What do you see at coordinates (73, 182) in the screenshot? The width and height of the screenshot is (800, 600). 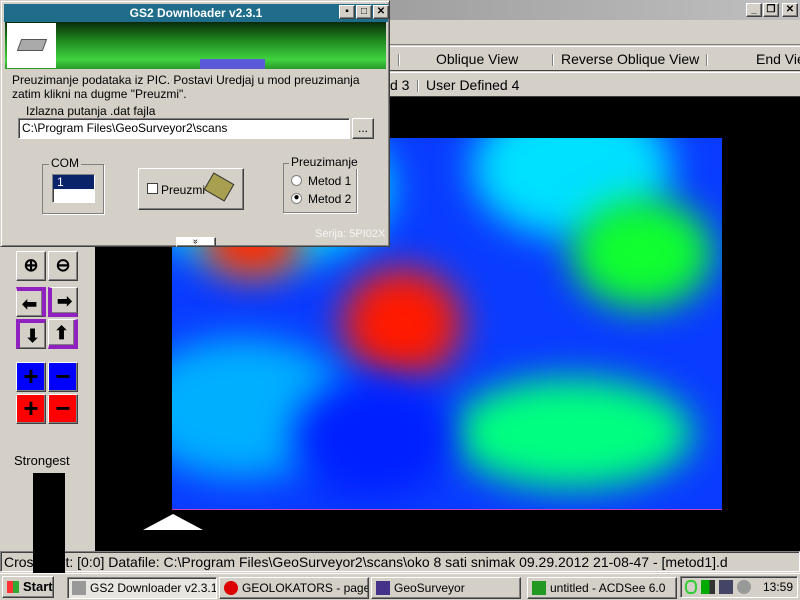 I see `com-option: 1` at bounding box center [73, 182].